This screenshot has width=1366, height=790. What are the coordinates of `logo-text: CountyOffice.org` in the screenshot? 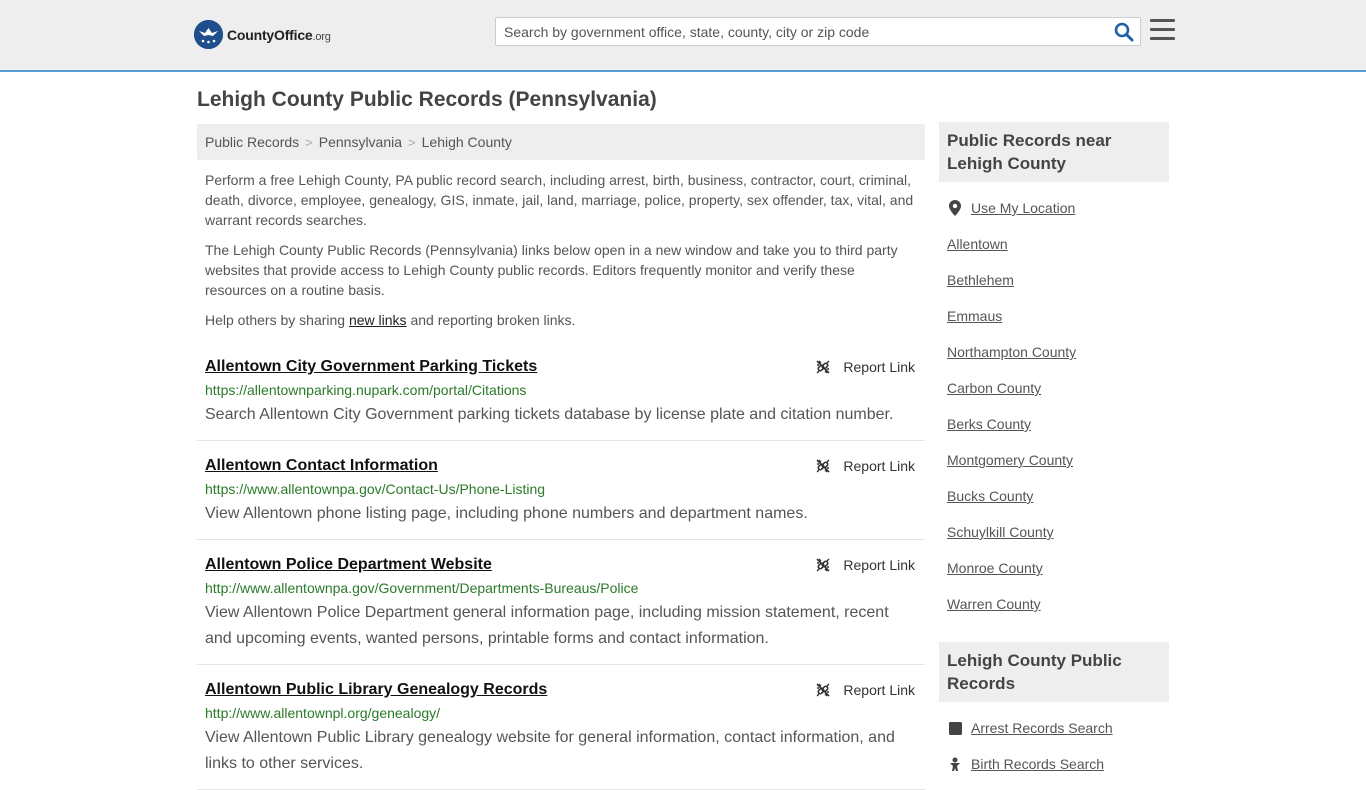 It's located at (279, 35).